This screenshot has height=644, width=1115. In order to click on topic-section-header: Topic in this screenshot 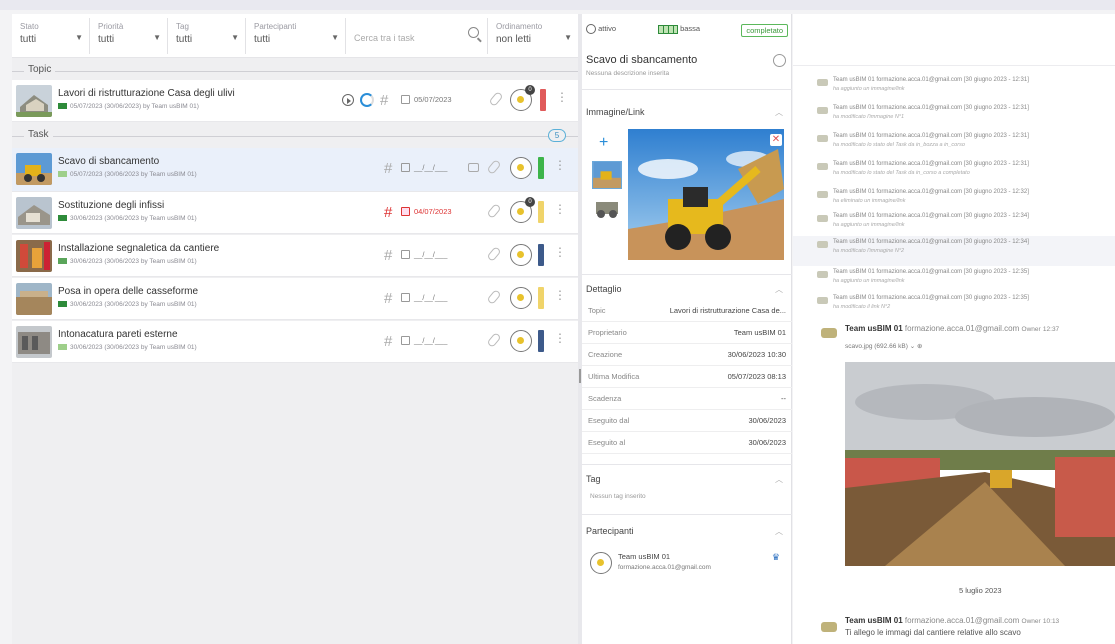, I will do `click(295, 71)`.